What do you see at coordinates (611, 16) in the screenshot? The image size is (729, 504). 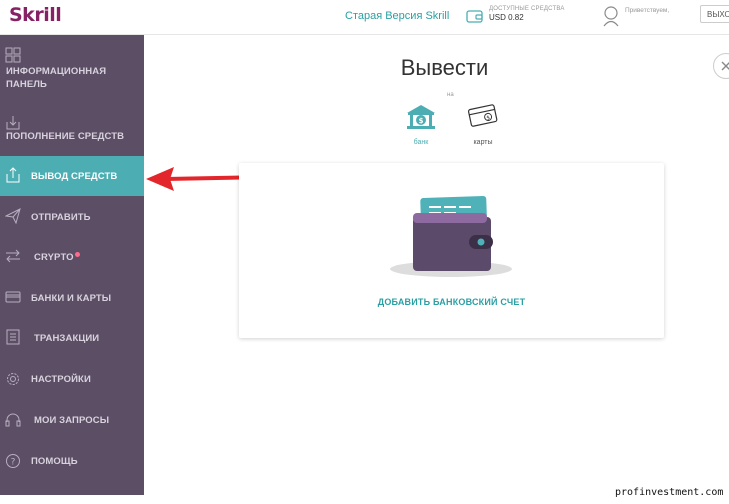 I see `user-icon` at bounding box center [611, 16].